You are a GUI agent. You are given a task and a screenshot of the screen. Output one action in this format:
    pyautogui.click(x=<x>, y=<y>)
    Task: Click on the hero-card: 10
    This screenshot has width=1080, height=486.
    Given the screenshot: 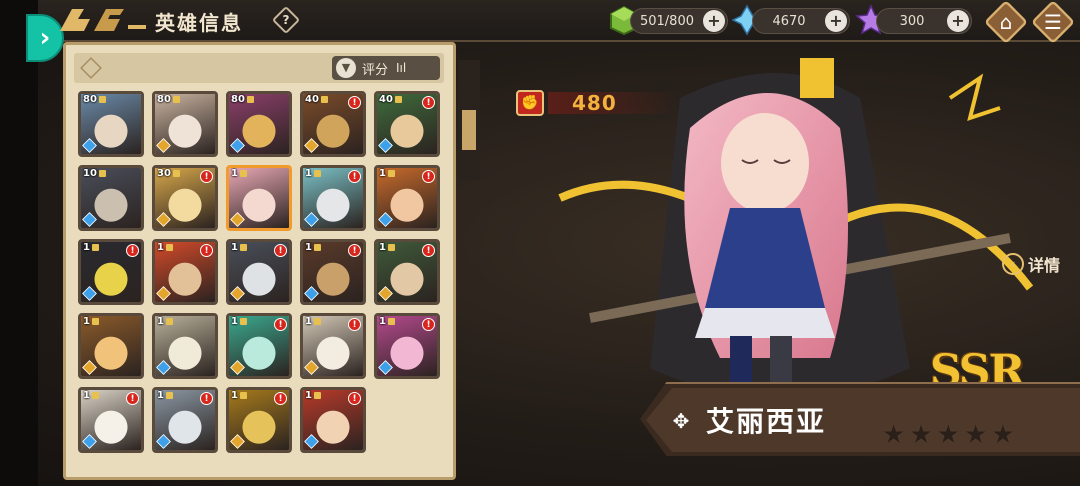 What is the action you would take?
    pyautogui.click(x=111, y=198)
    